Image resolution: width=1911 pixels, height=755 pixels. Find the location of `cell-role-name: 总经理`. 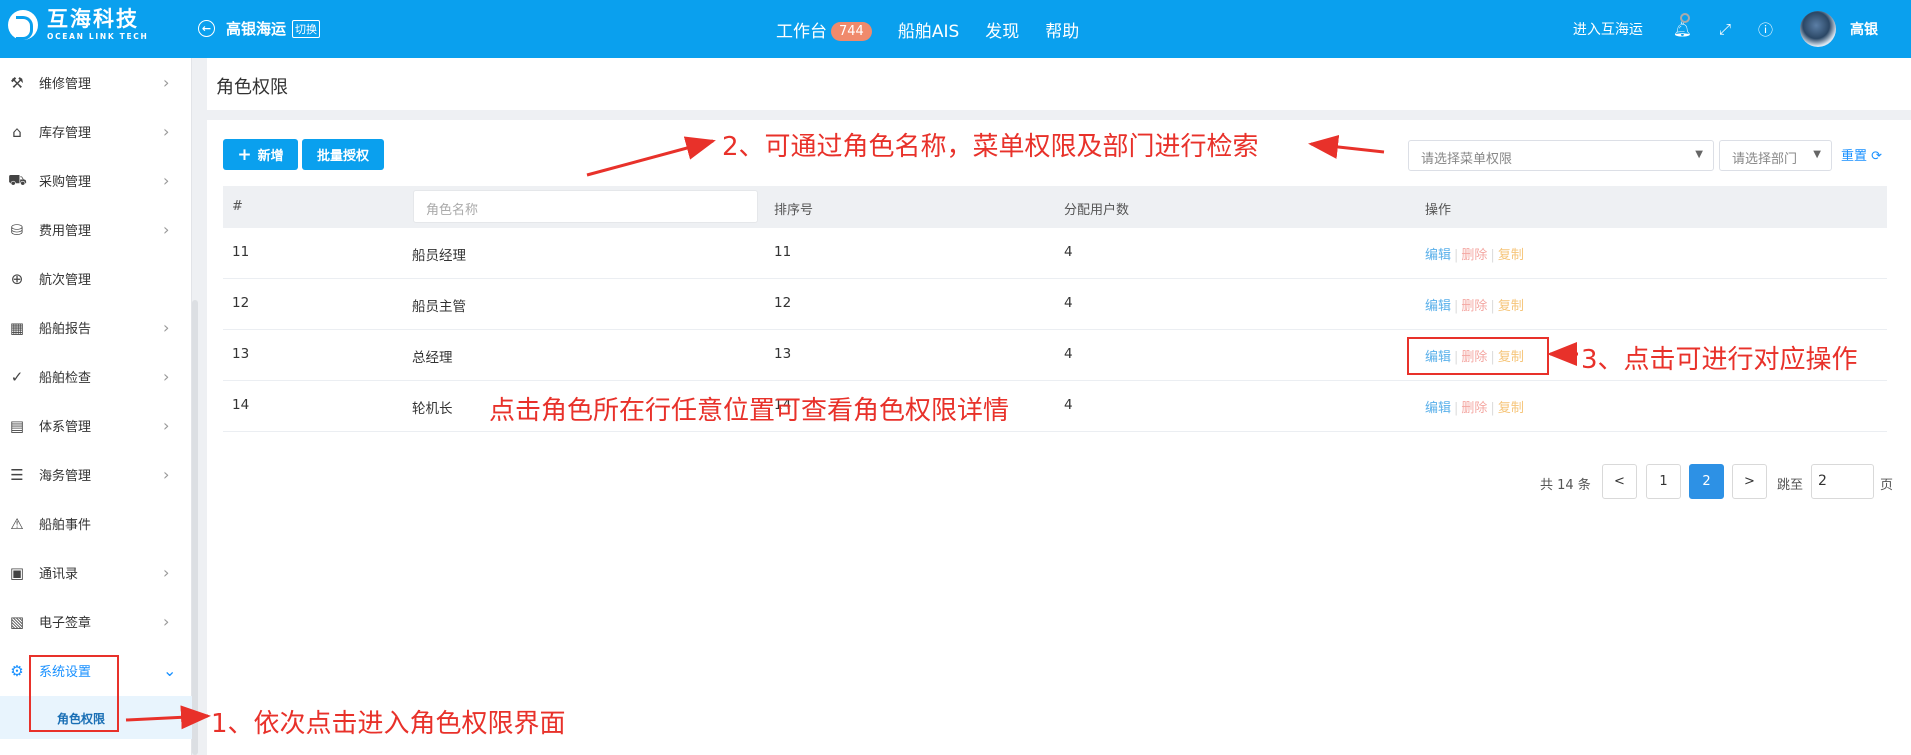

cell-role-name: 总经理 is located at coordinates (432, 358).